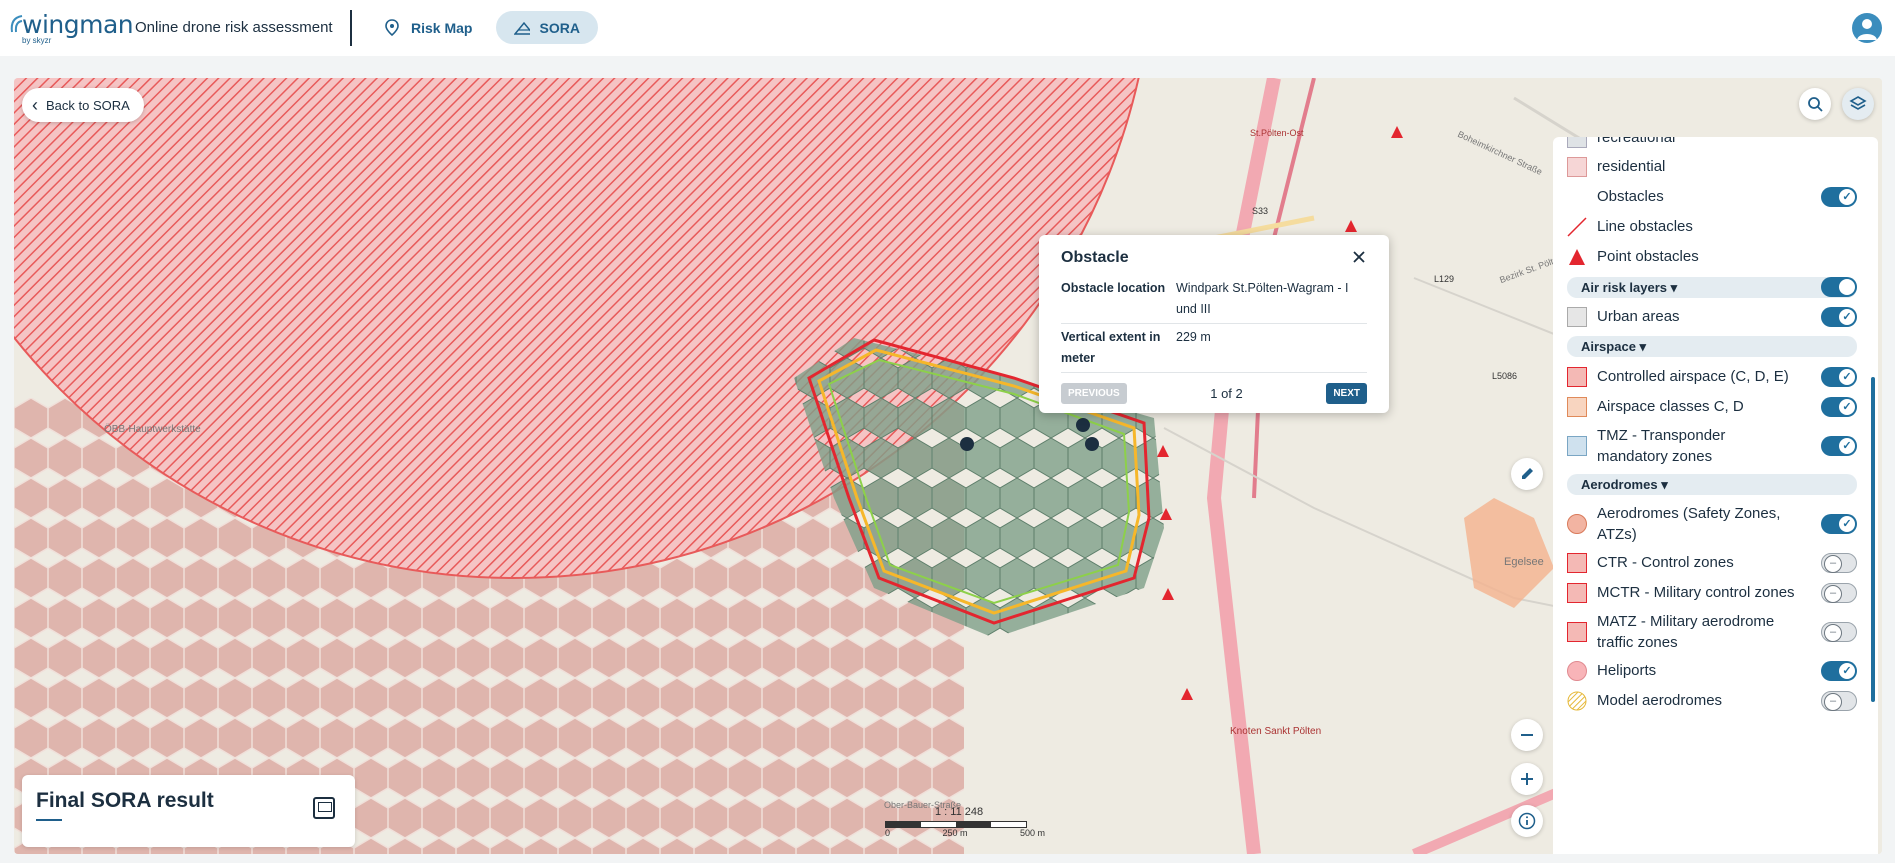  Describe the element at coordinates (234, 27) in the screenshot. I see `app-title: Online drone risk assessment` at that location.